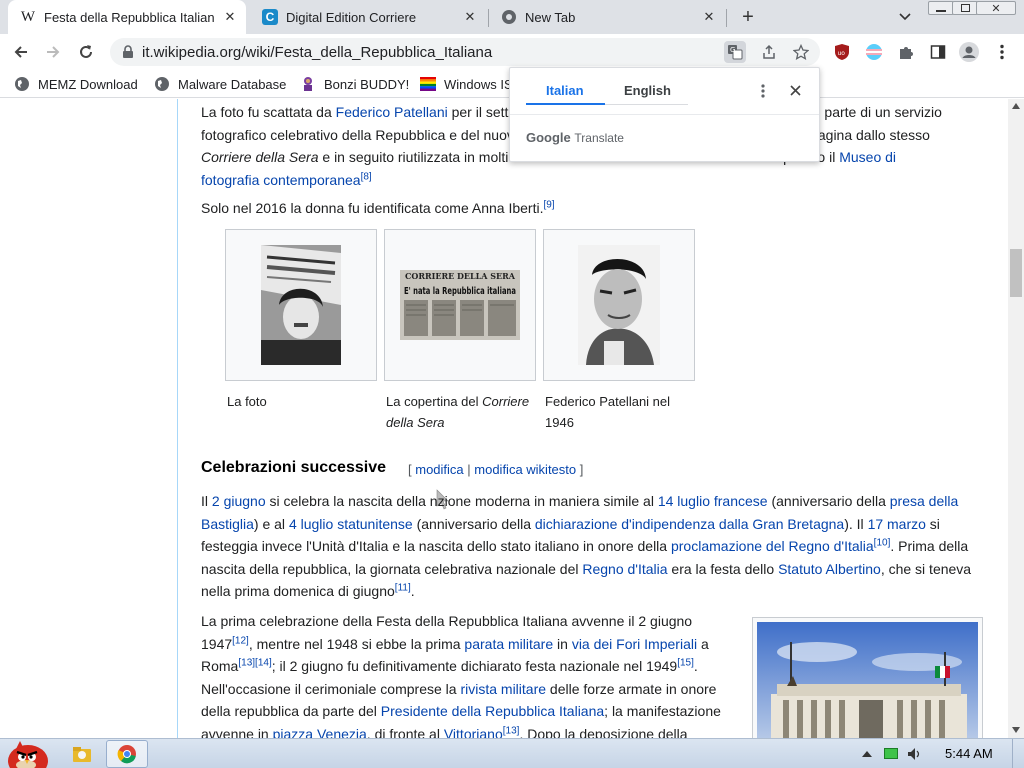 The width and height of the screenshot is (1024, 768). Describe the element at coordinates (969, 753) in the screenshot. I see `taskbar-clock: 5:44 AM` at that location.